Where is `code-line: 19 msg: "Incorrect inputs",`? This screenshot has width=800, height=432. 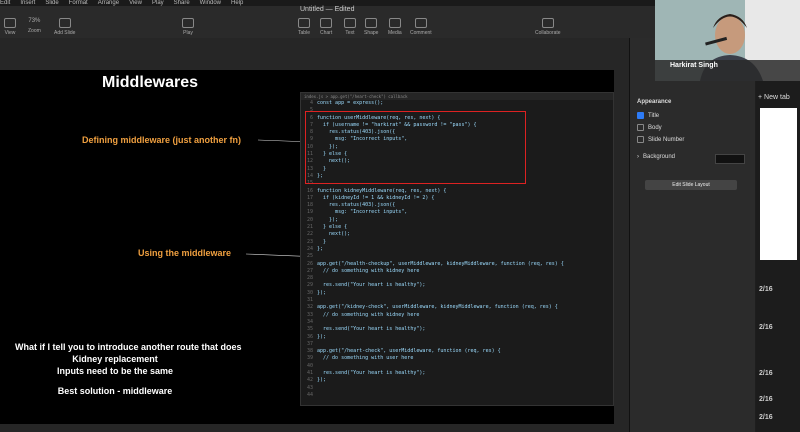
code-line: 19 msg: "Incorrect inputs", is located at coordinates (457, 212).